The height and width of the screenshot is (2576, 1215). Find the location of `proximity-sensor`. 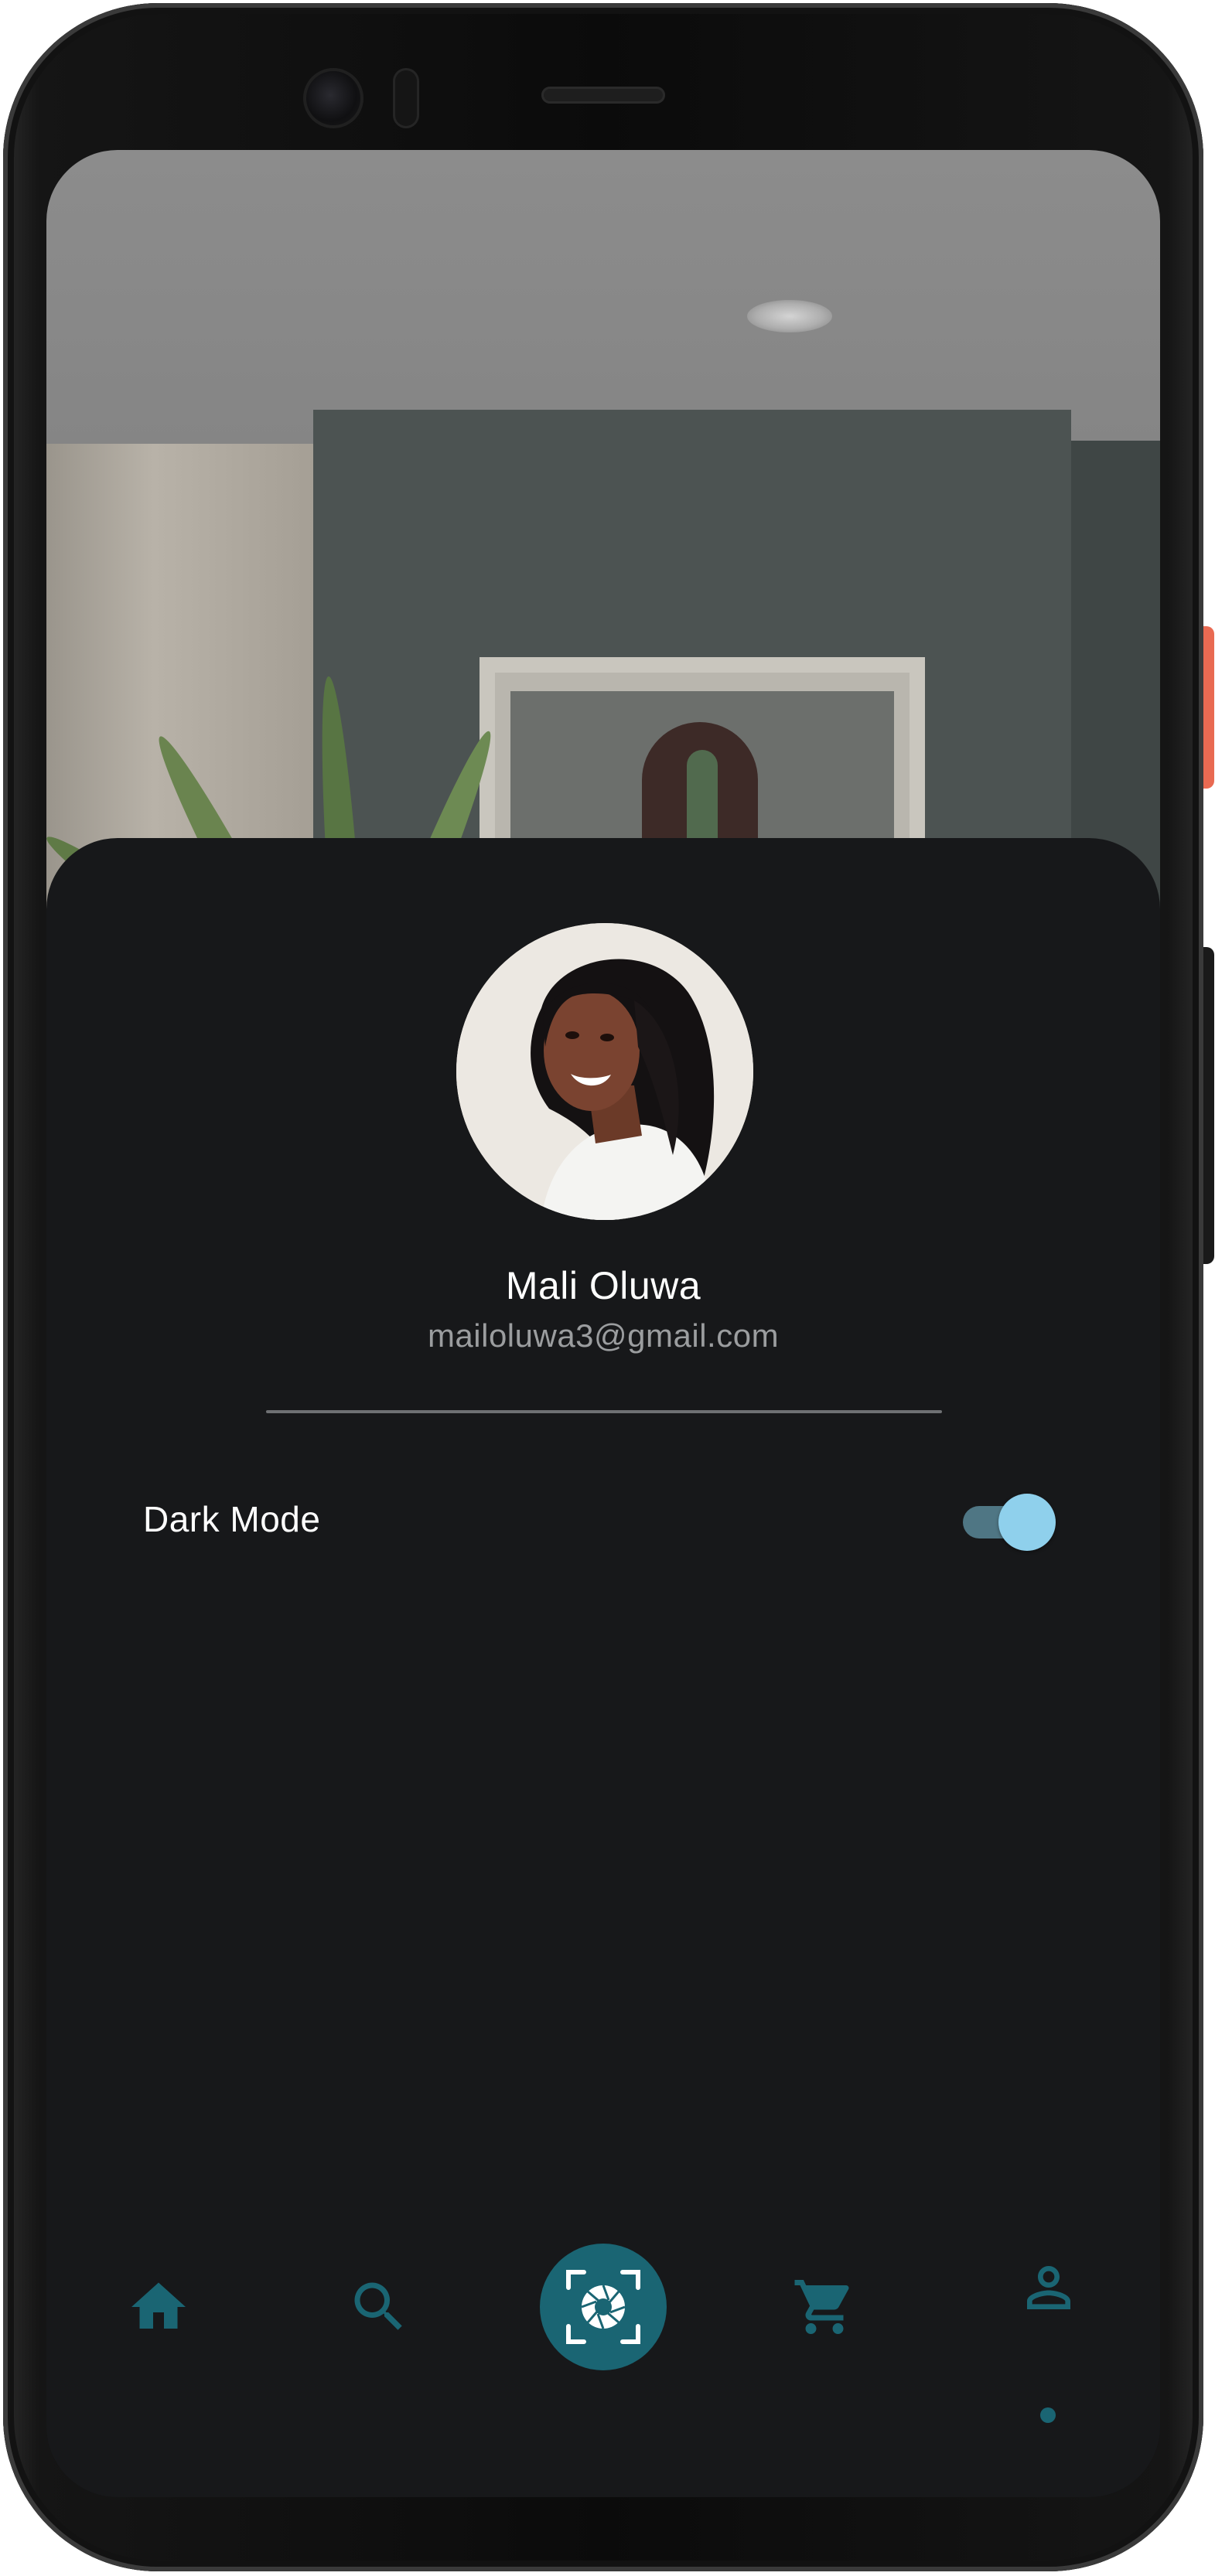

proximity-sensor is located at coordinates (406, 98).